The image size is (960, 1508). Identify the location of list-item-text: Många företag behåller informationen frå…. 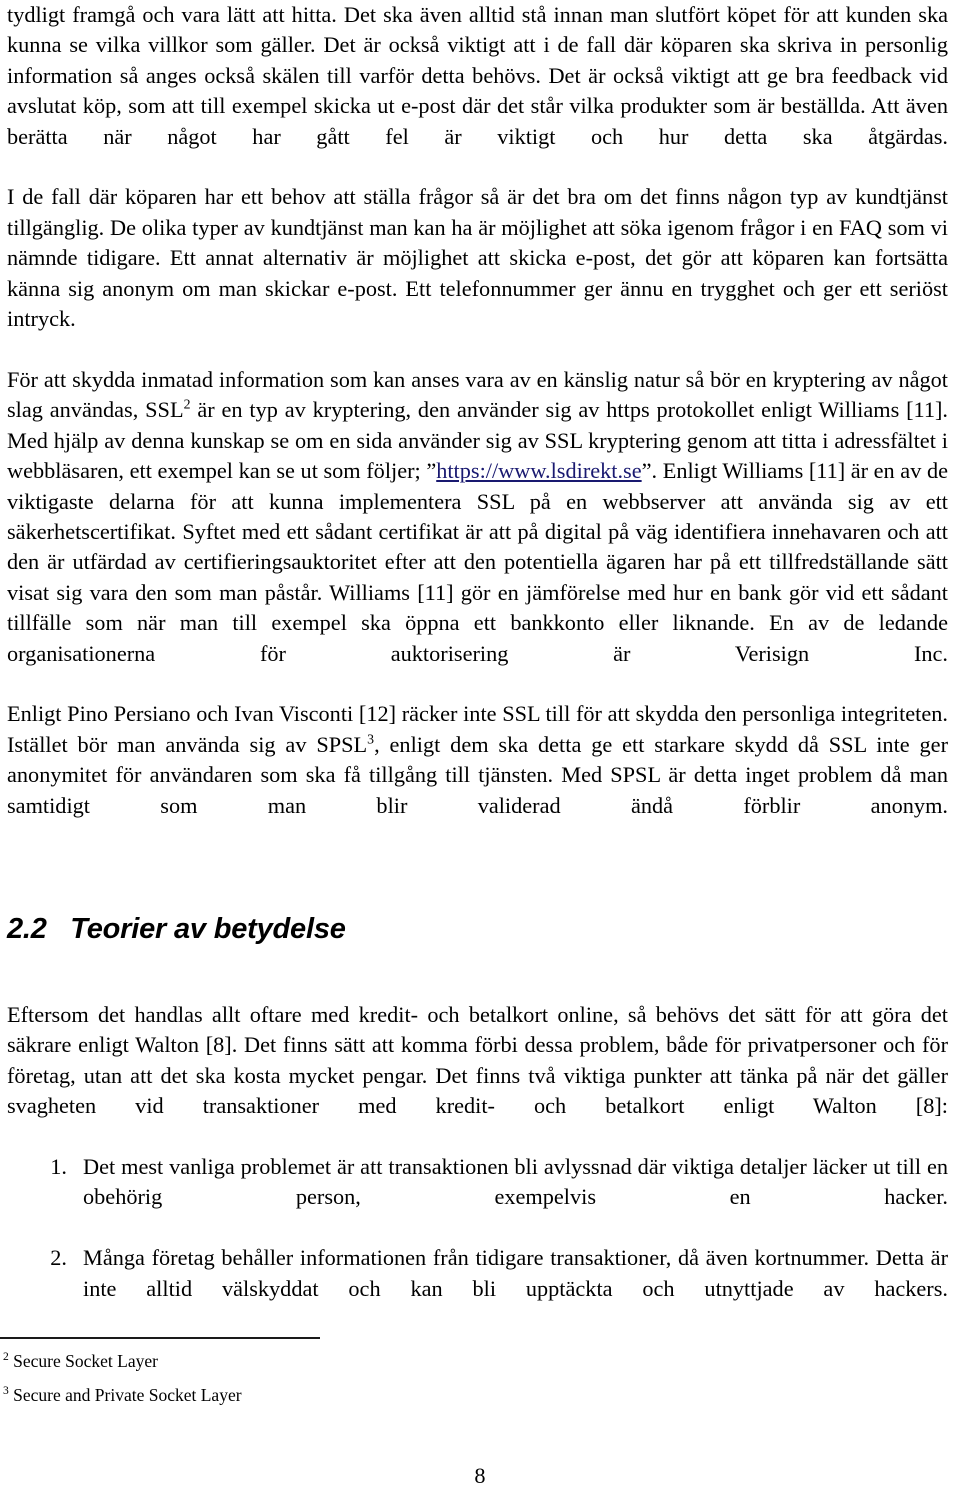
(515, 1273).